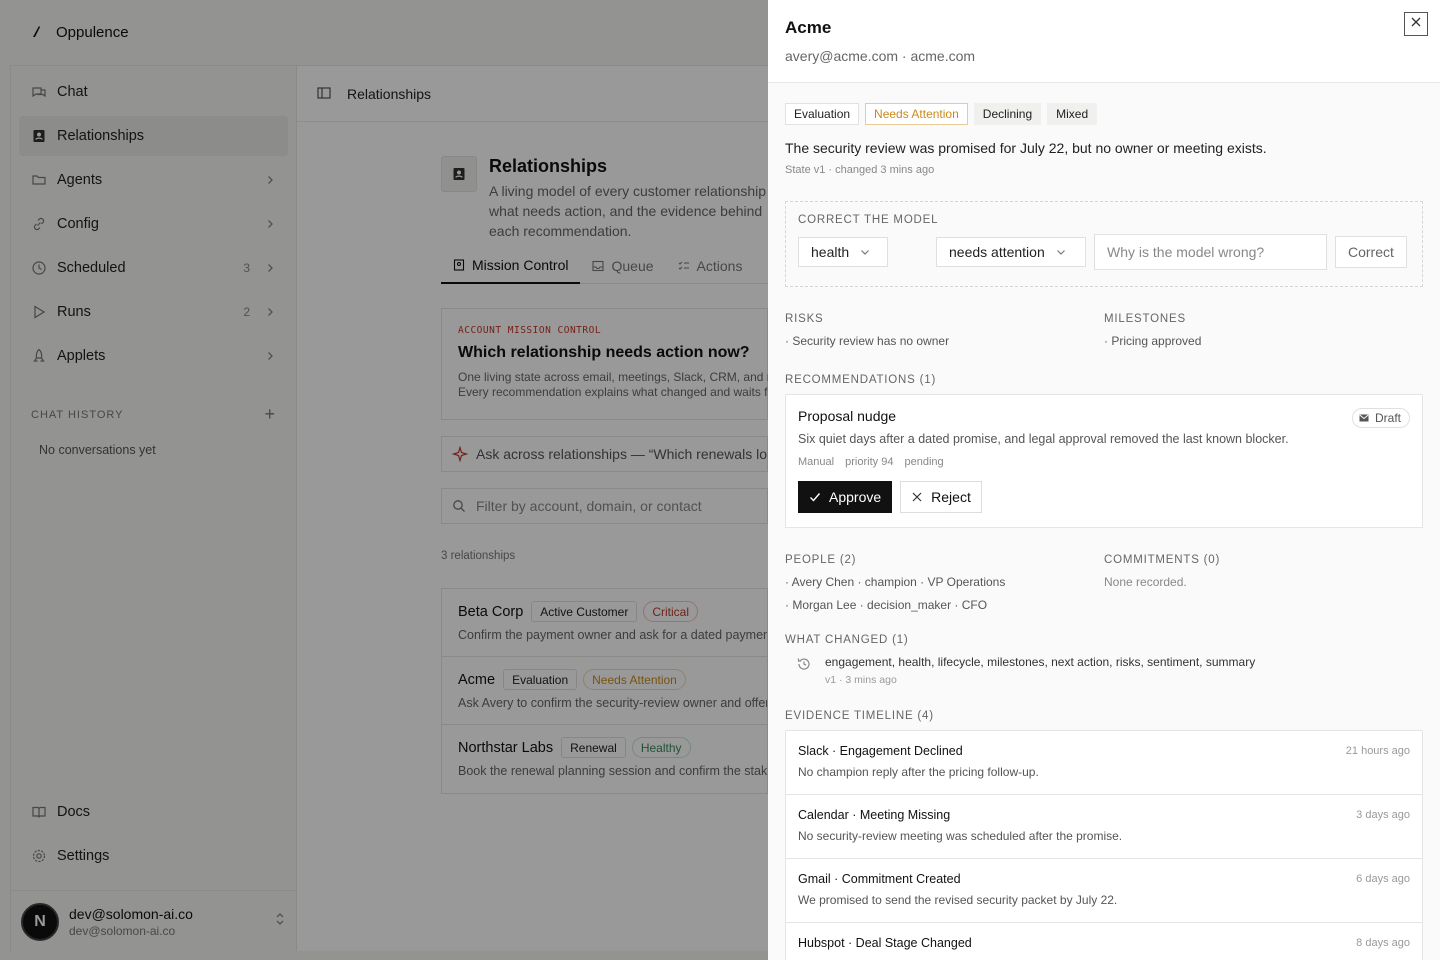 This screenshot has height=960, width=1440. I want to click on milestones-section: MILESTONES · Pricing approved, so click(1263, 330).